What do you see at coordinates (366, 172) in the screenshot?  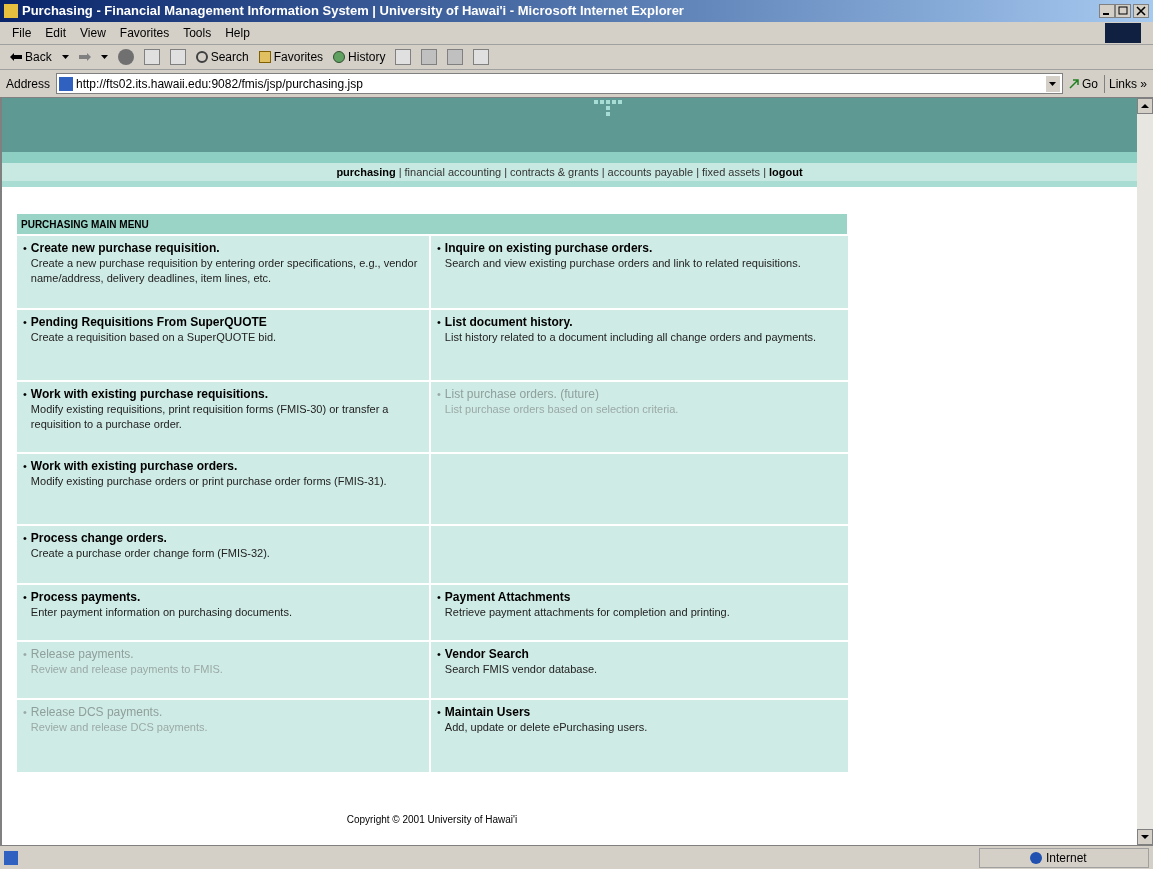 I see `nav-link: purchasing` at bounding box center [366, 172].